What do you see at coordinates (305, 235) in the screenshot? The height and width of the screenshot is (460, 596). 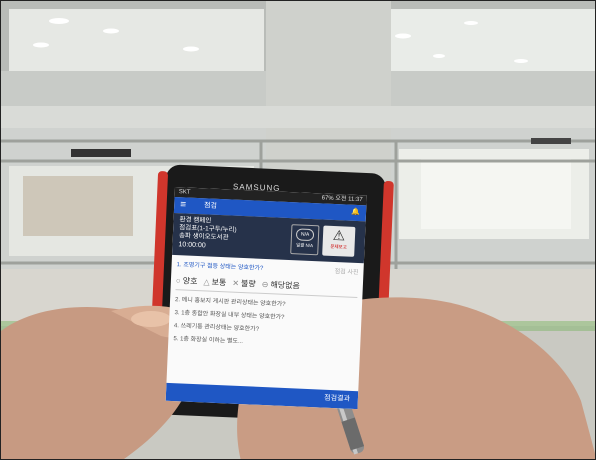 I see `na-badge: N/A` at bounding box center [305, 235].